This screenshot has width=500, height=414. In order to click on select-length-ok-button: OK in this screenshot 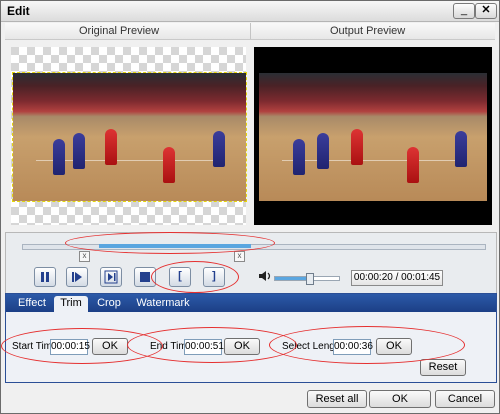, I will do `click(394, 346)`.